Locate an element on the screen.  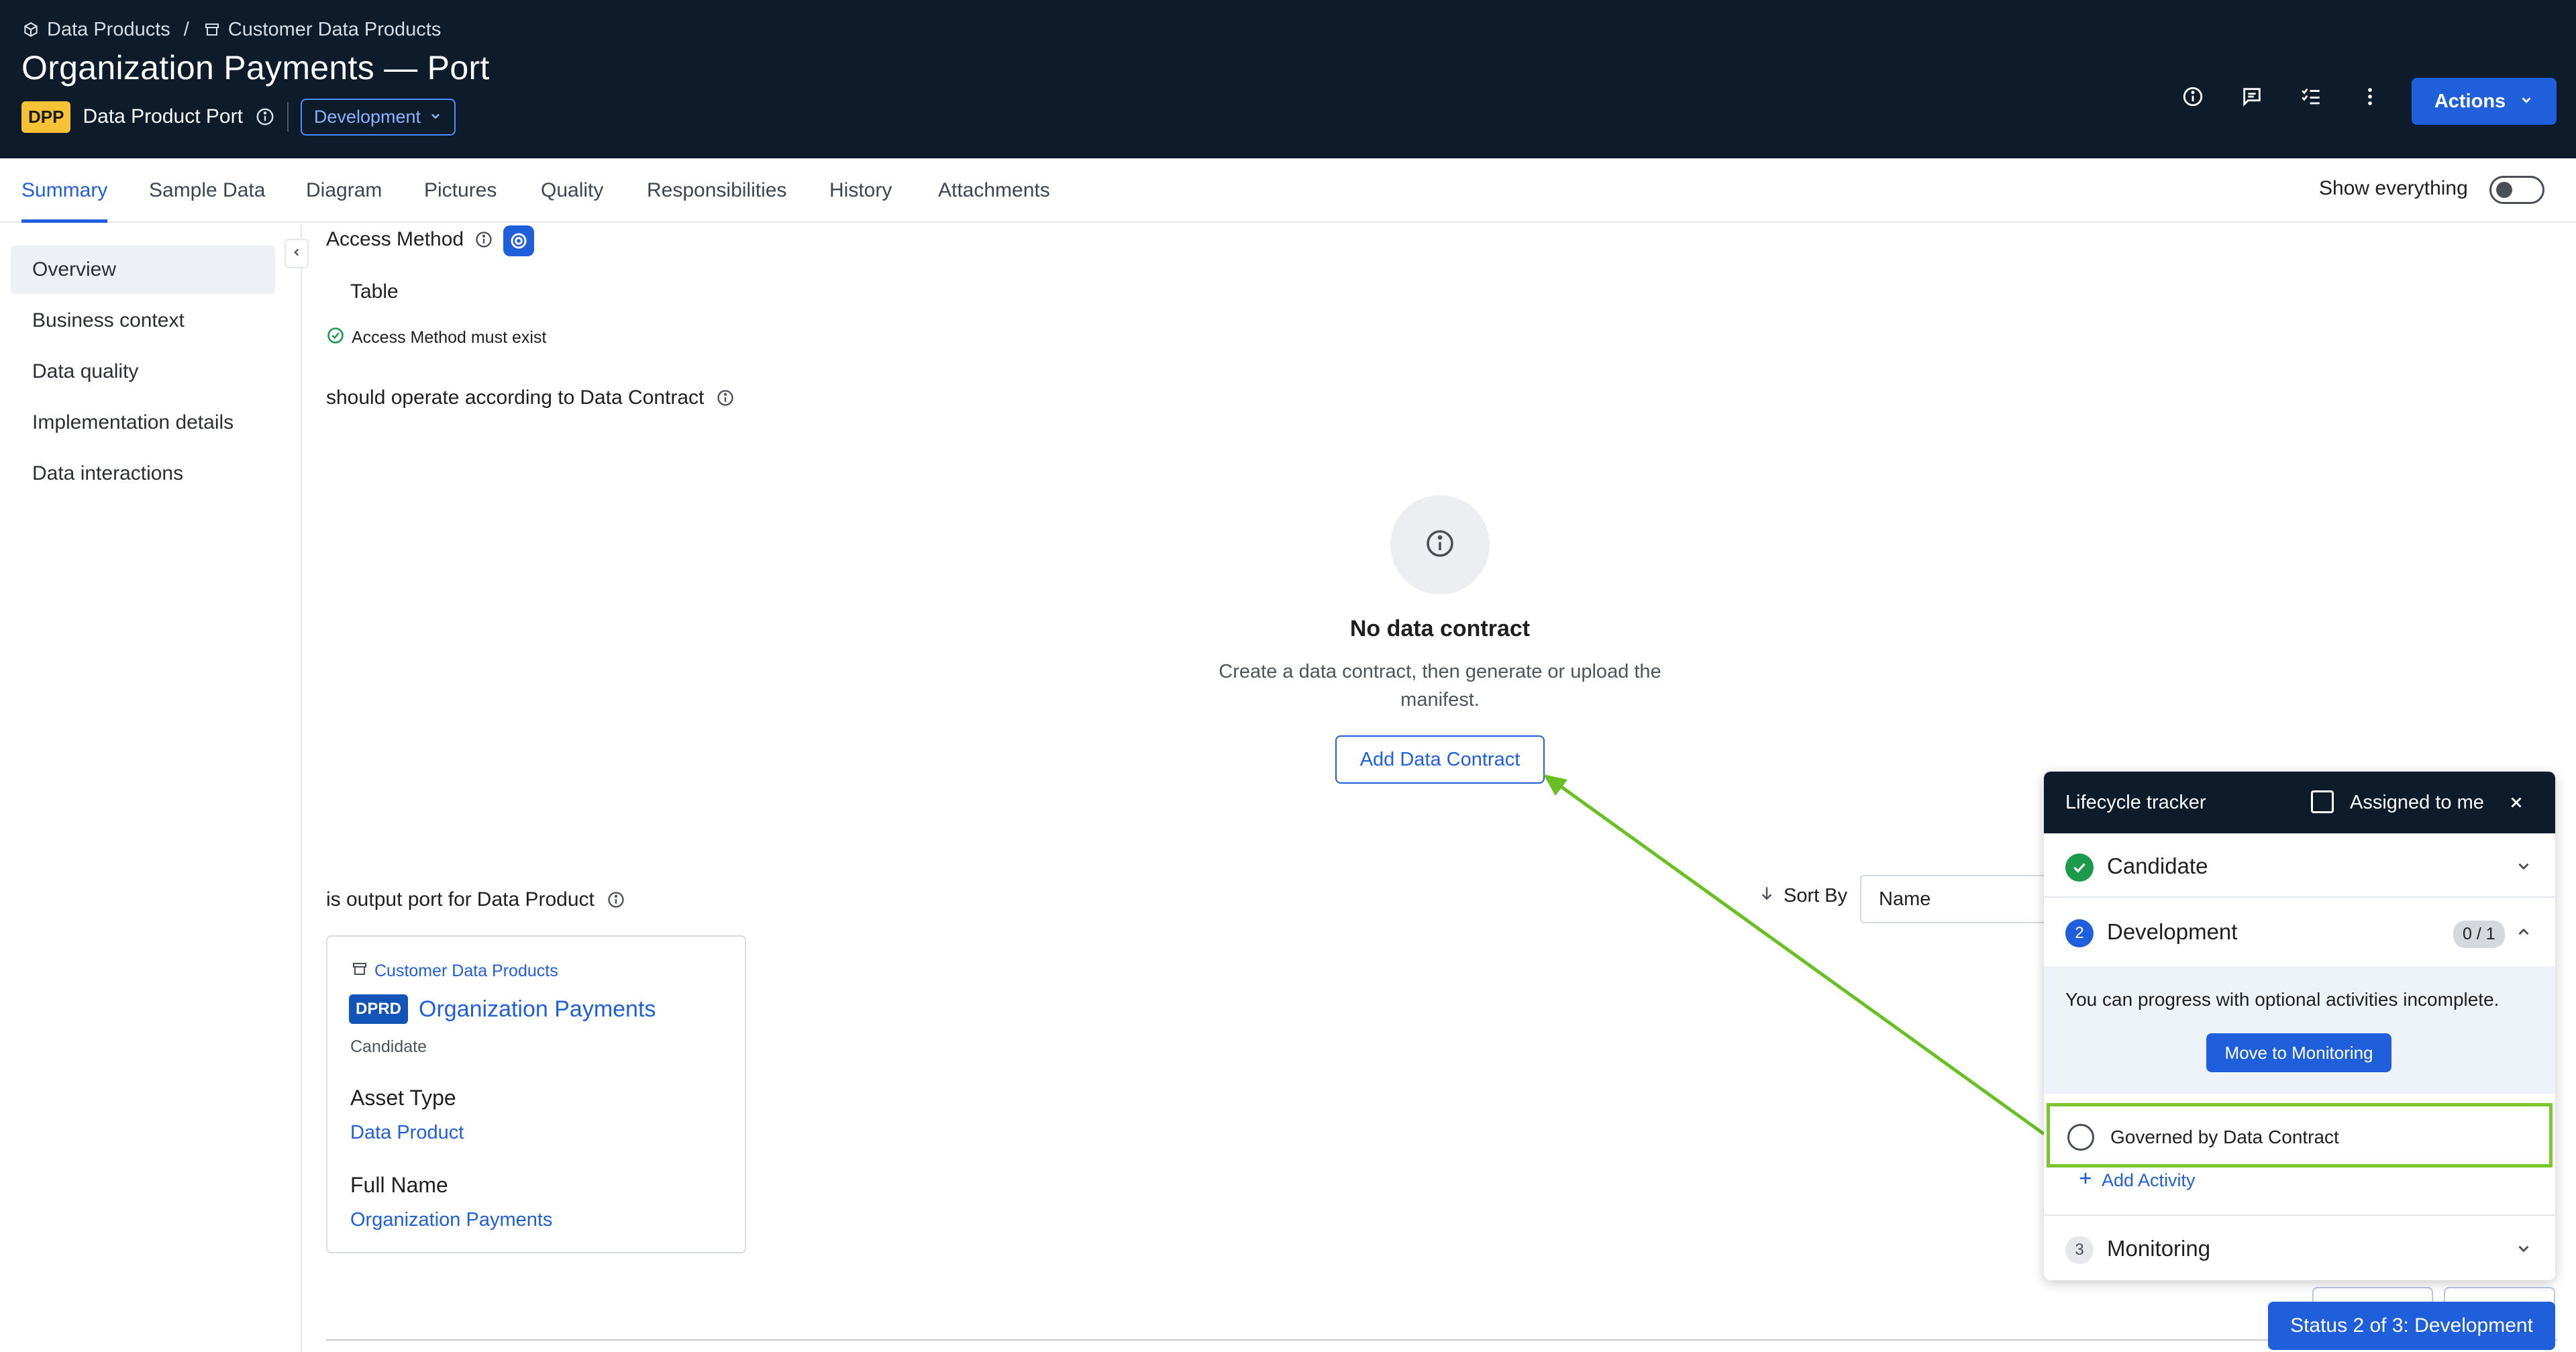
stage-name: Monitoring is located at coordinates (2159, 1249).